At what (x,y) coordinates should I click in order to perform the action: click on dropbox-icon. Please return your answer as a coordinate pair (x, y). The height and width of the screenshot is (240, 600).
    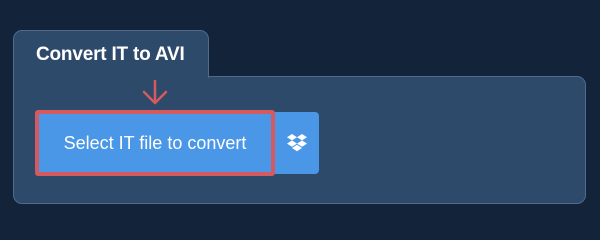
    Looking at the image, I should click on (297, 143).